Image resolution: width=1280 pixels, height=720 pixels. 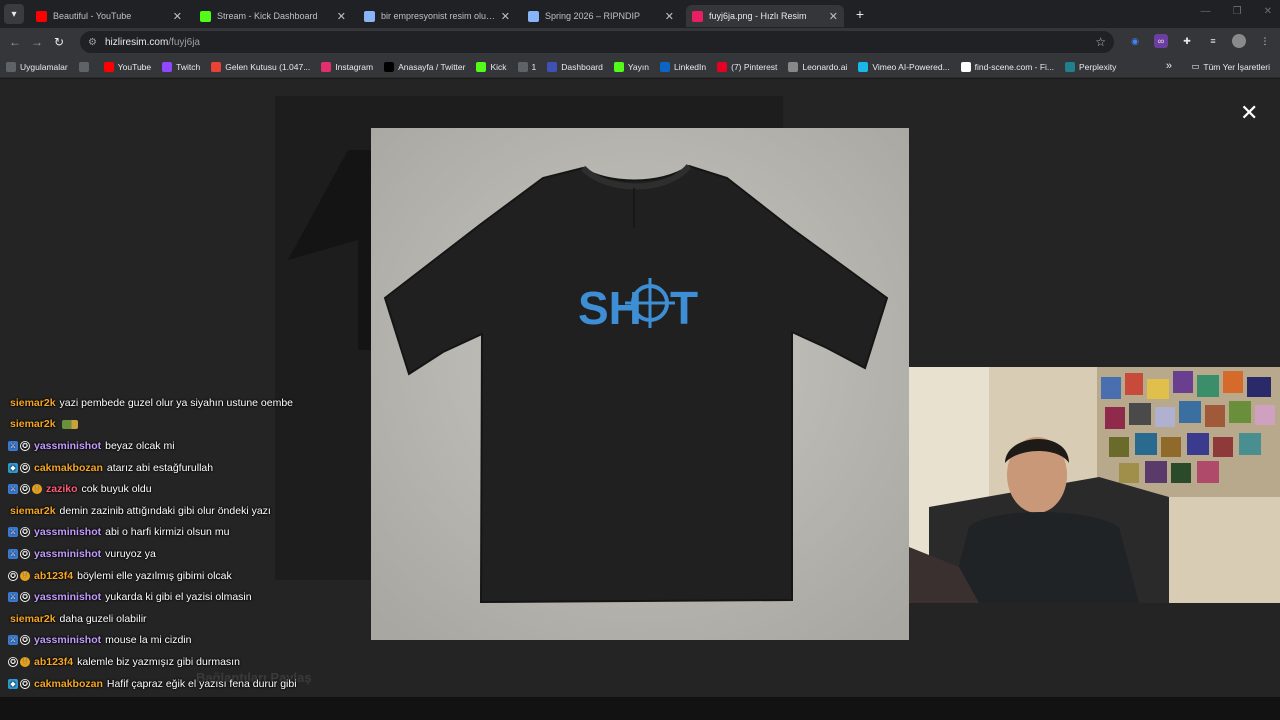 What do you see at coordinates (240, 619) in the screenshot?
I see `chat-message: siemar2k daha guzeli olabilir` at bounding box center [240, 619].